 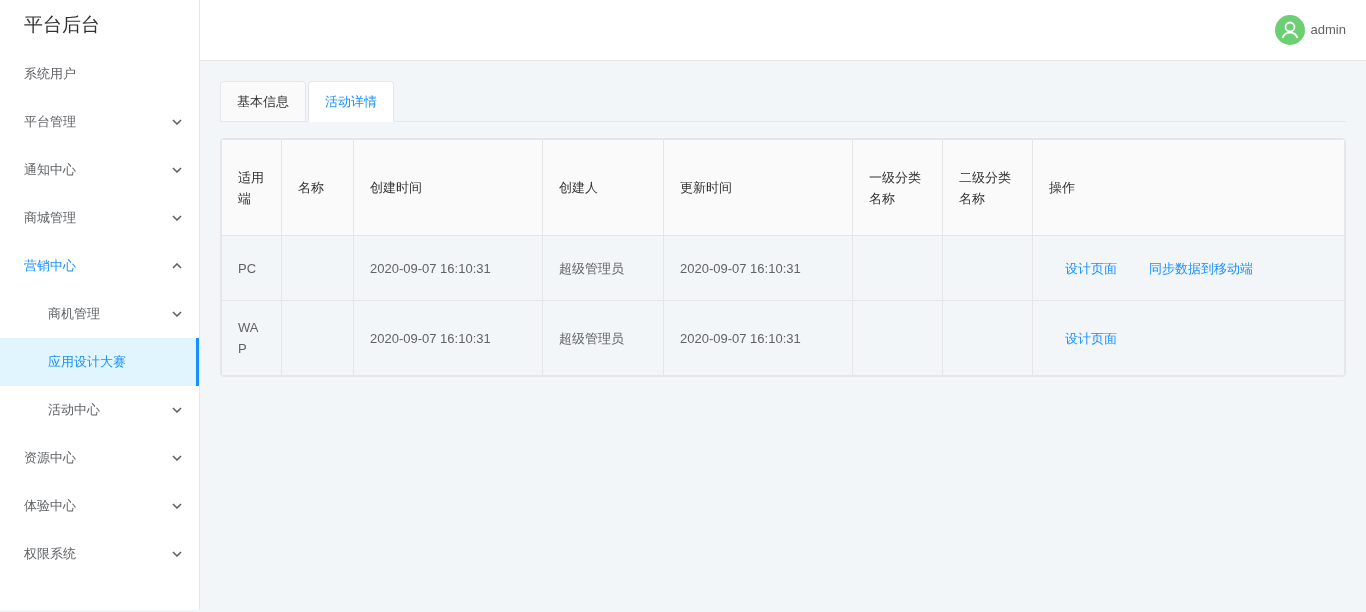 I want to click on column-header: 操作, so click(x=1188, y=187).